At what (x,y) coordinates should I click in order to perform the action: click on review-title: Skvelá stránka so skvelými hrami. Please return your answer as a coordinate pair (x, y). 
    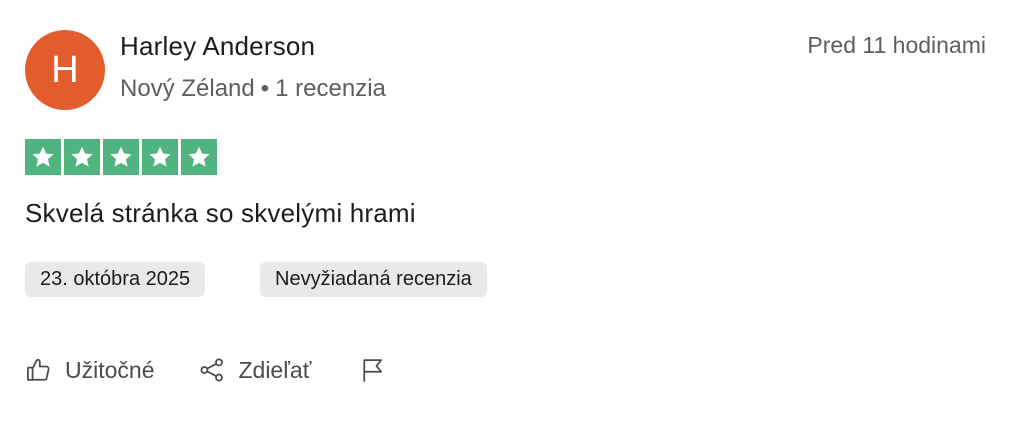
    Looking at the image, I should click on (220, 213).